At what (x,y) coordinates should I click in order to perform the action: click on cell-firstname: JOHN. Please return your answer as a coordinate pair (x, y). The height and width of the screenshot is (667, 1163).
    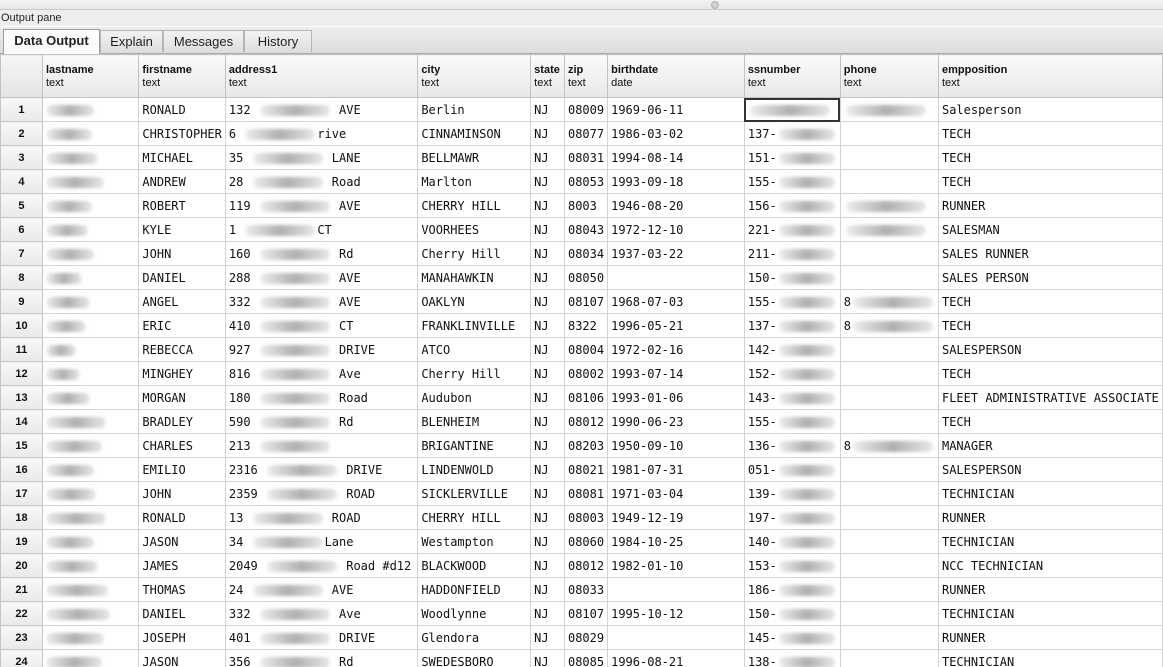
    Looking at the image, I should click on (182, 253).